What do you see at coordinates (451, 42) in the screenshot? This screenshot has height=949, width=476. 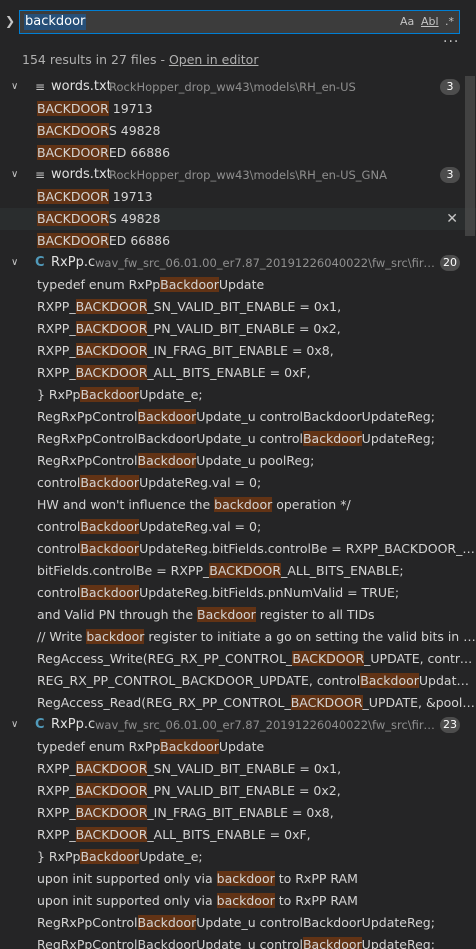 I see `more-icon: ···` at bounding box center [451, 42].